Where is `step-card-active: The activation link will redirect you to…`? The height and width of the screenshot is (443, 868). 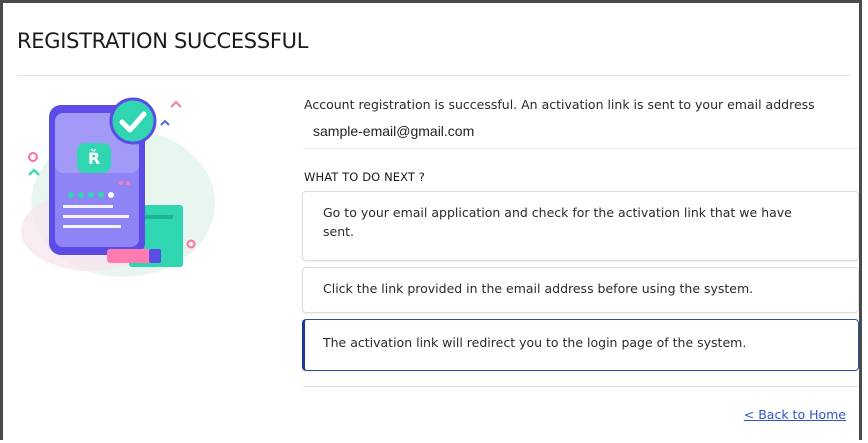
step-card-active: The activation link will redirect you to… is located at coordinates (580, 345).